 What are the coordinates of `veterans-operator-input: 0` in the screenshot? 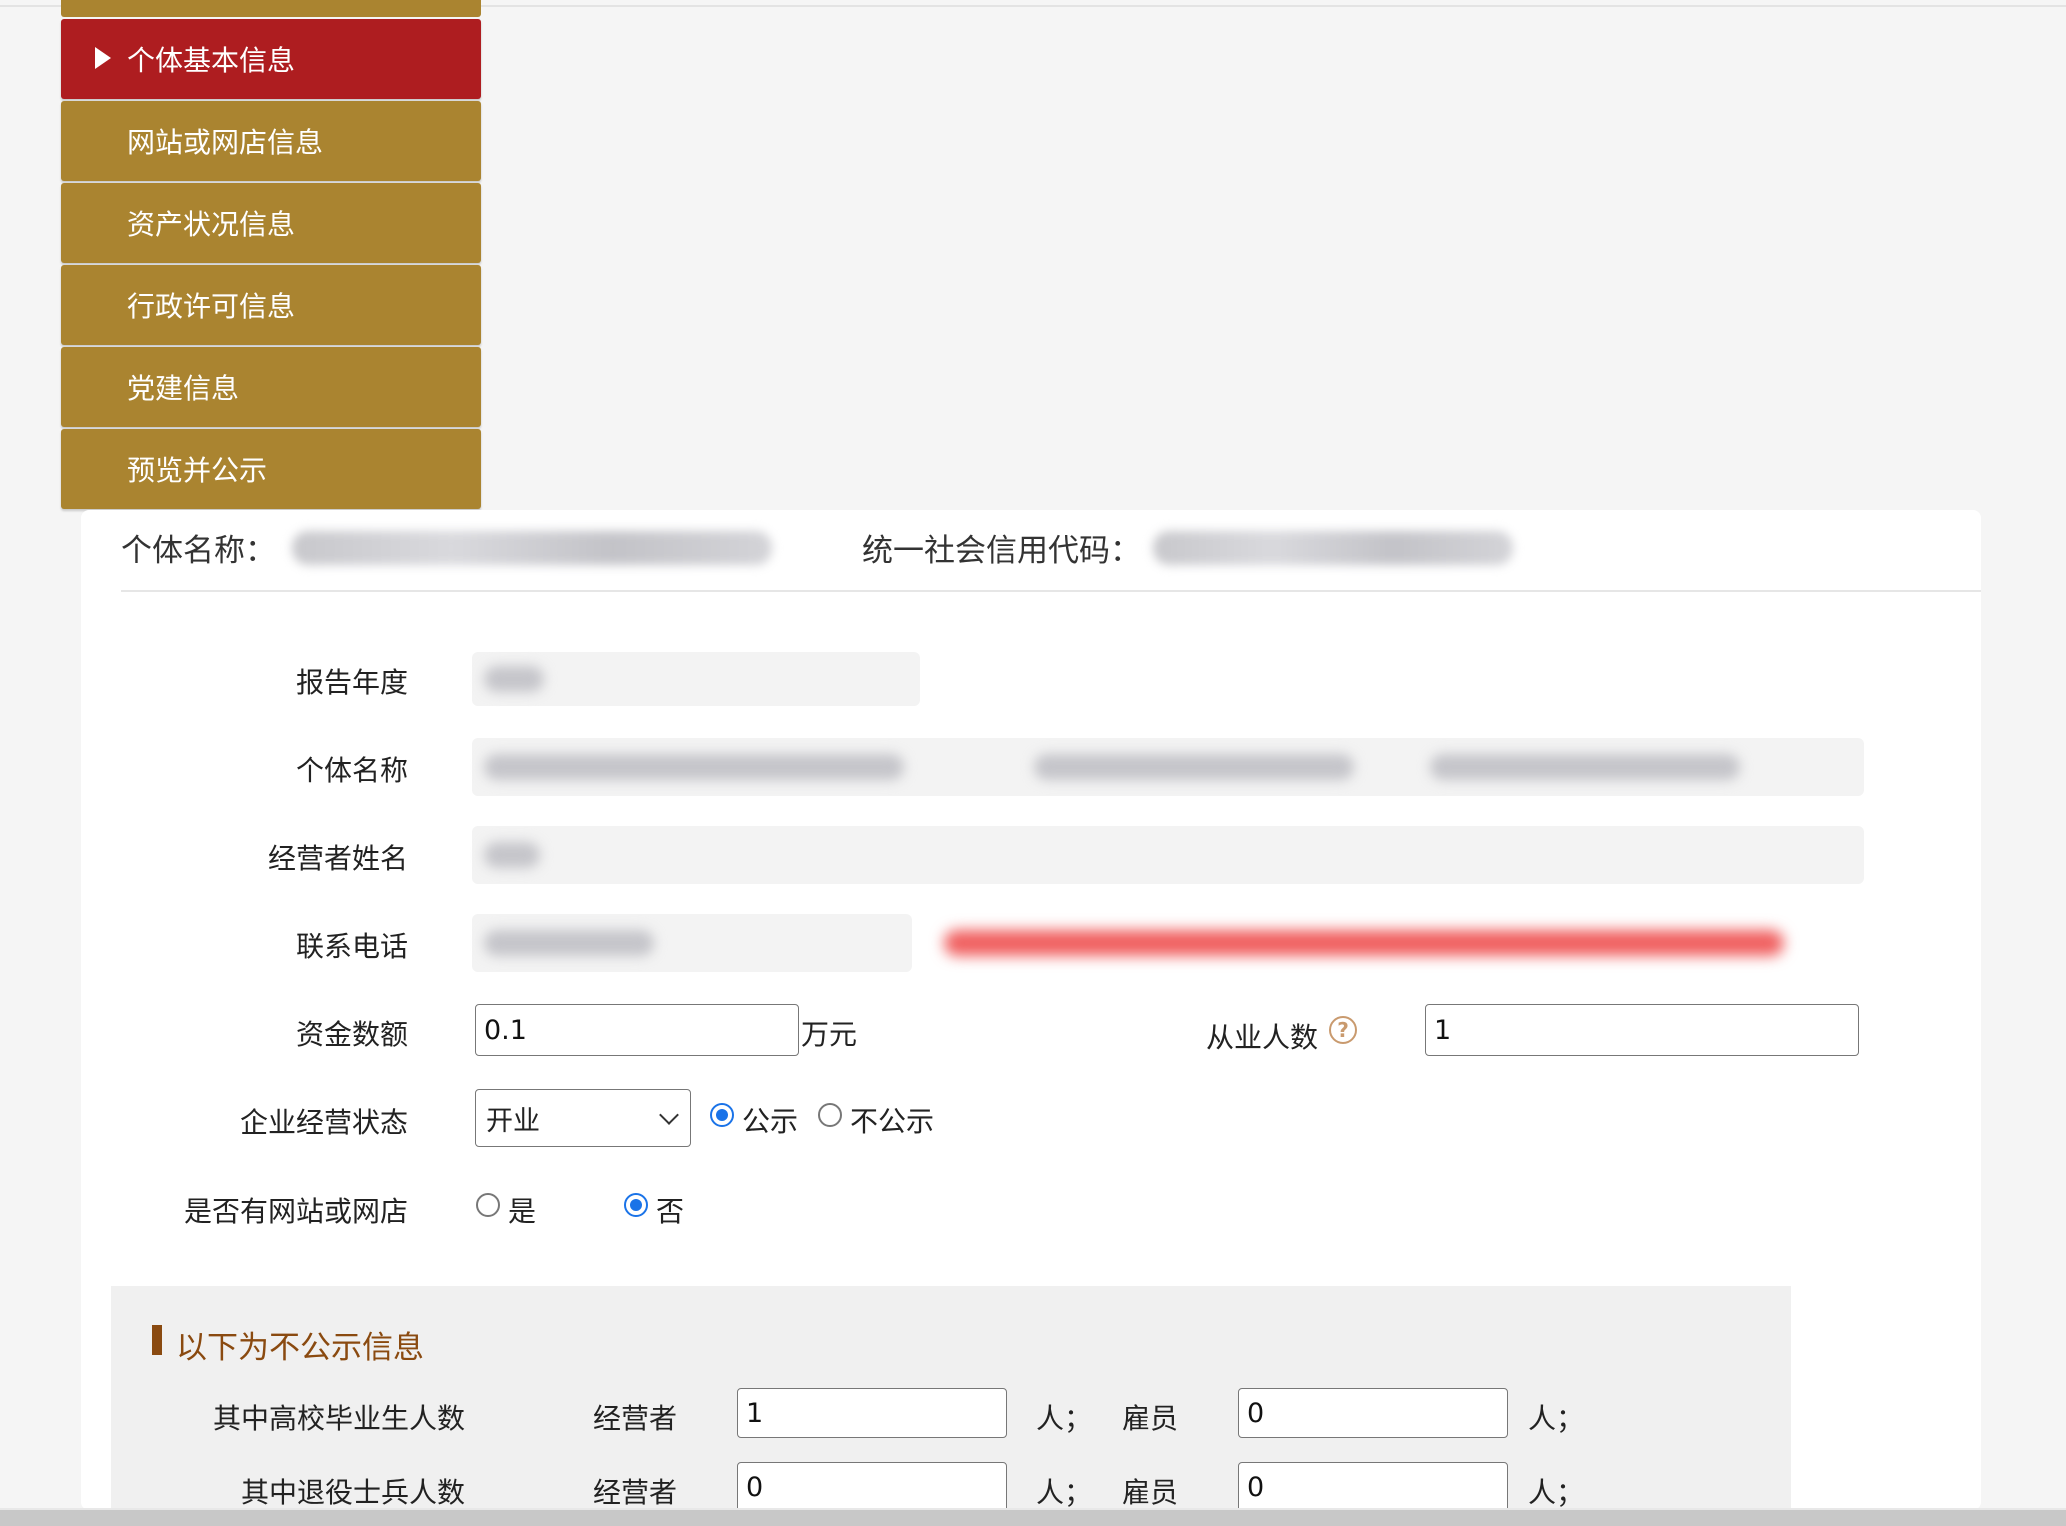 It's located at (872, 1487).